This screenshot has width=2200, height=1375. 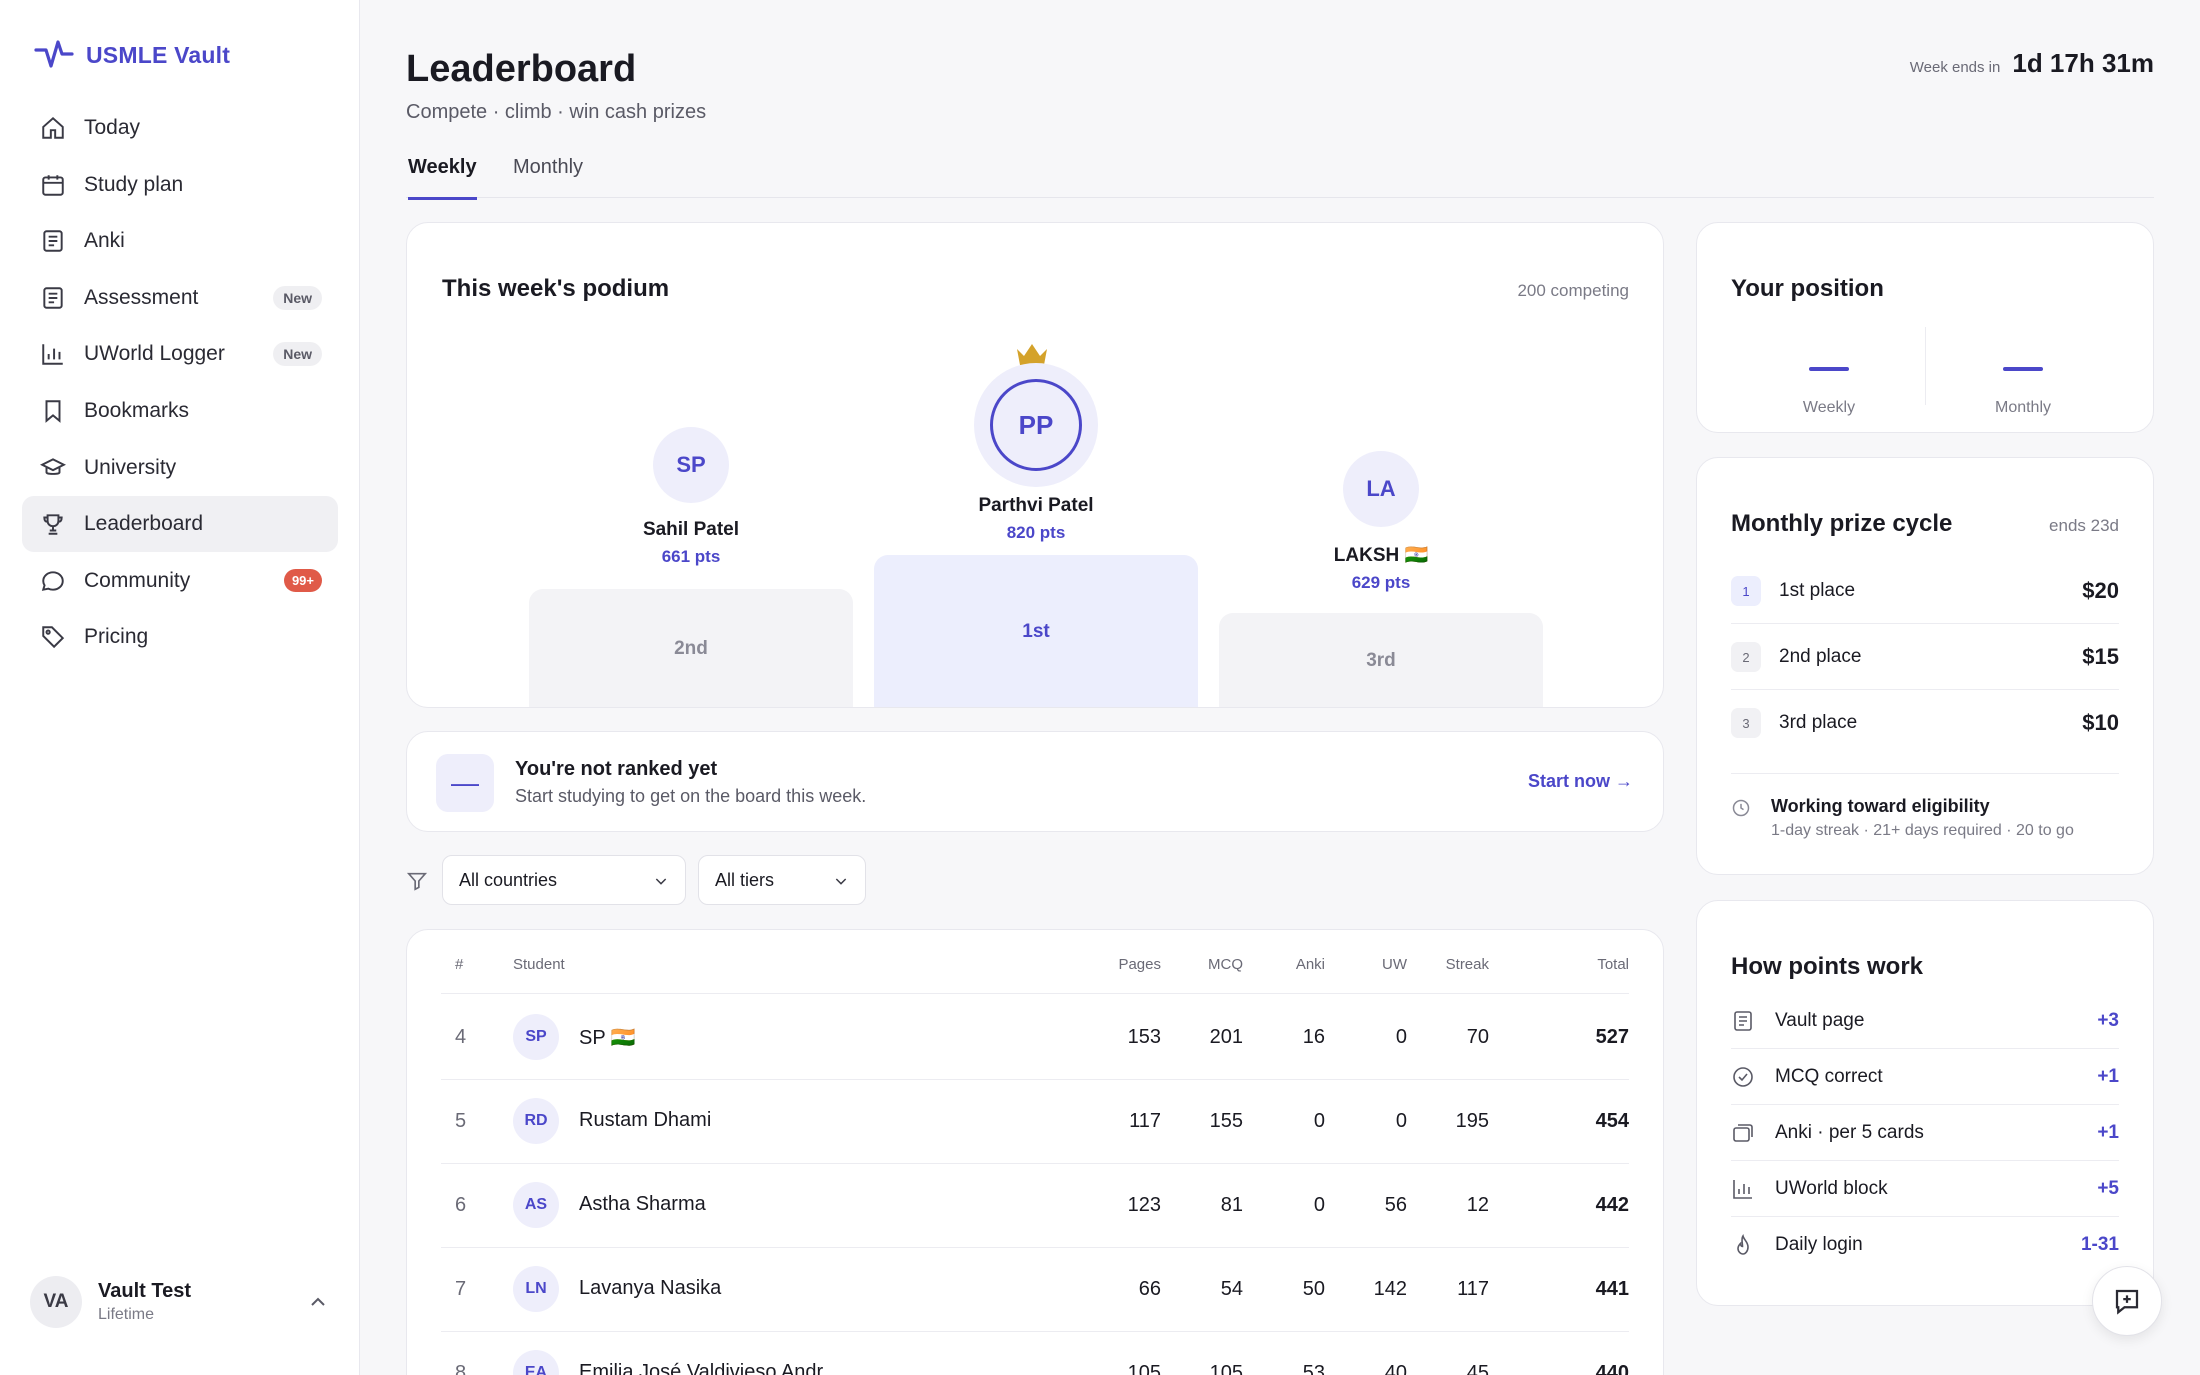 I want to click on sidebar-item-university: University, so click(x=180, y=468).